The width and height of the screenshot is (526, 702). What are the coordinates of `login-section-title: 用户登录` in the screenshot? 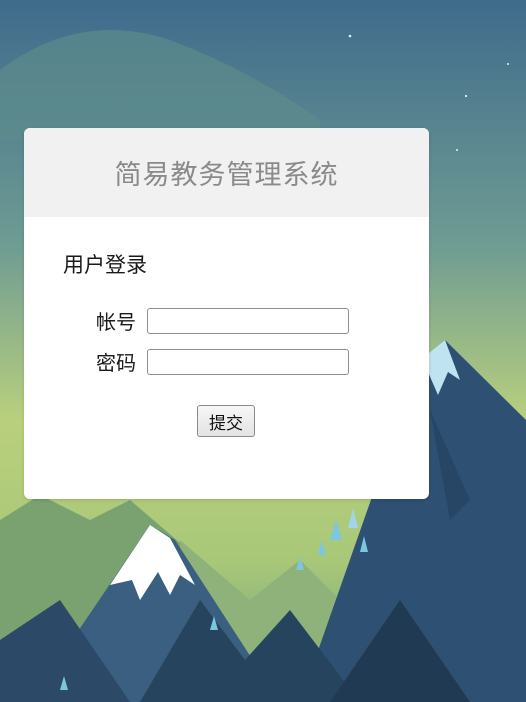 It's located at (105, 265).